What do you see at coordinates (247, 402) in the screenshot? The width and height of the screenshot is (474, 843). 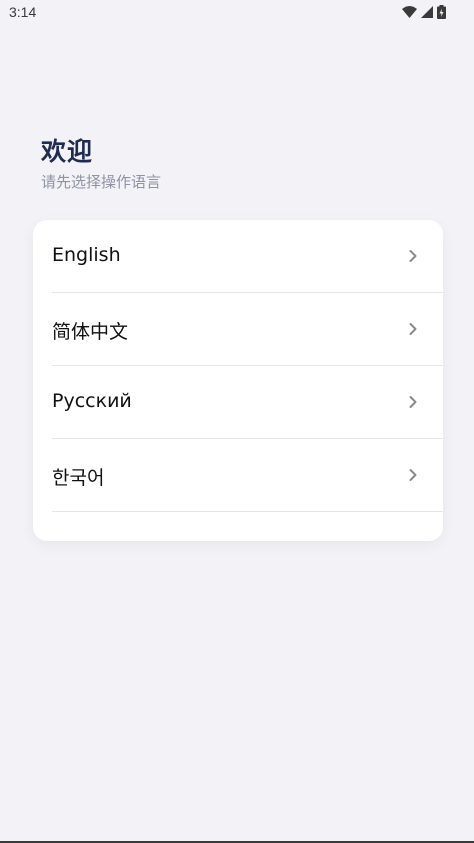 I see `language-option-russian: Русский` at bounding box center [247, 402].